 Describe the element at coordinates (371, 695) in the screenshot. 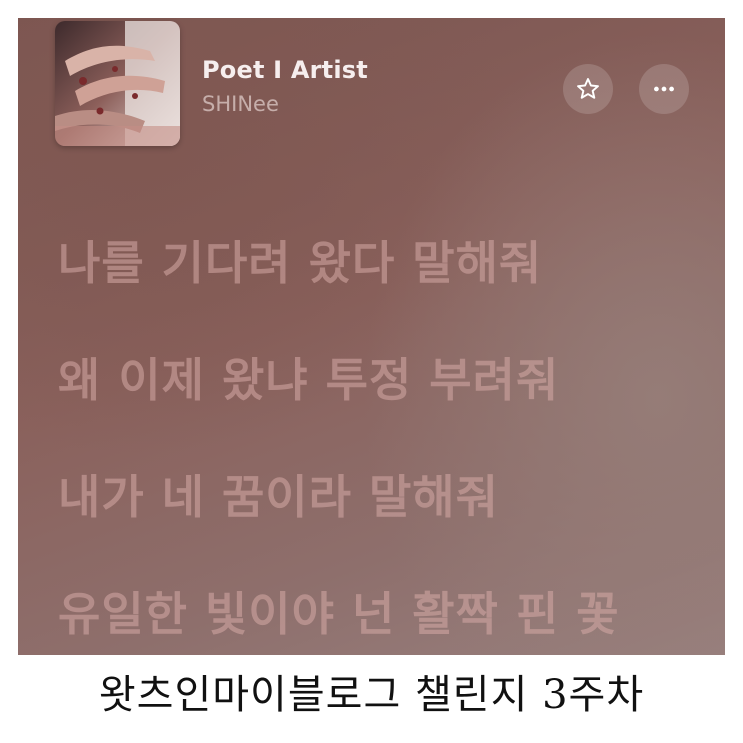

I see `caption-text: 왓츠인마이블로그 챌린지 3주차` at that location.